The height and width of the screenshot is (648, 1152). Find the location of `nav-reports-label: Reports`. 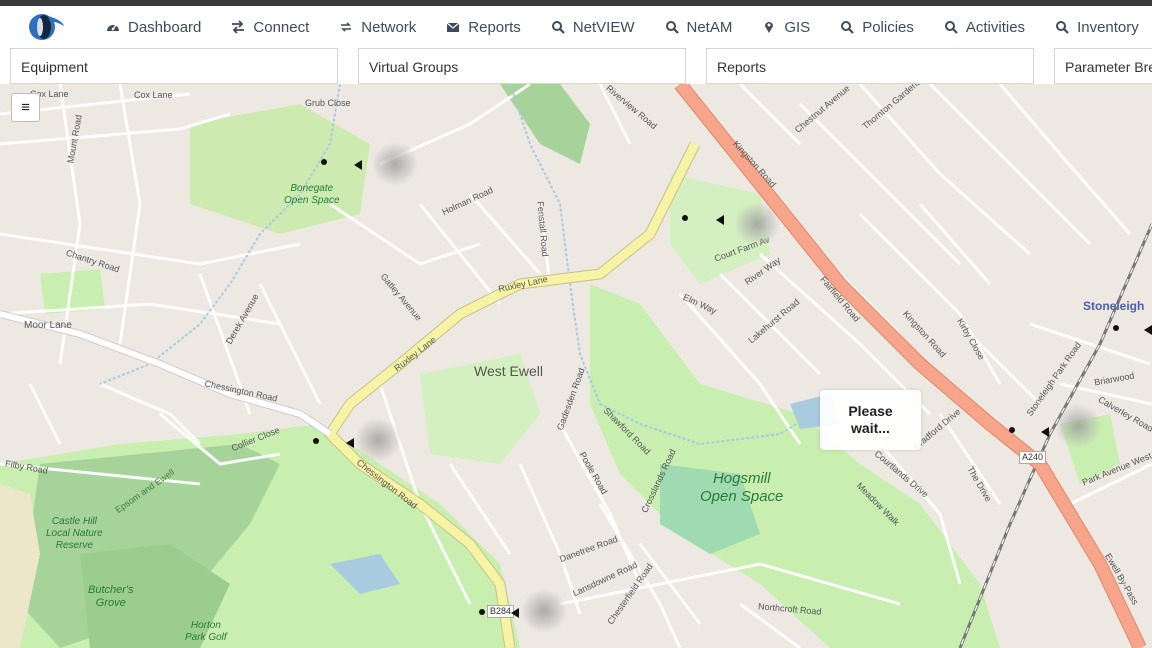

nav-reports-label: Reports is located at coordinates (494, 27).